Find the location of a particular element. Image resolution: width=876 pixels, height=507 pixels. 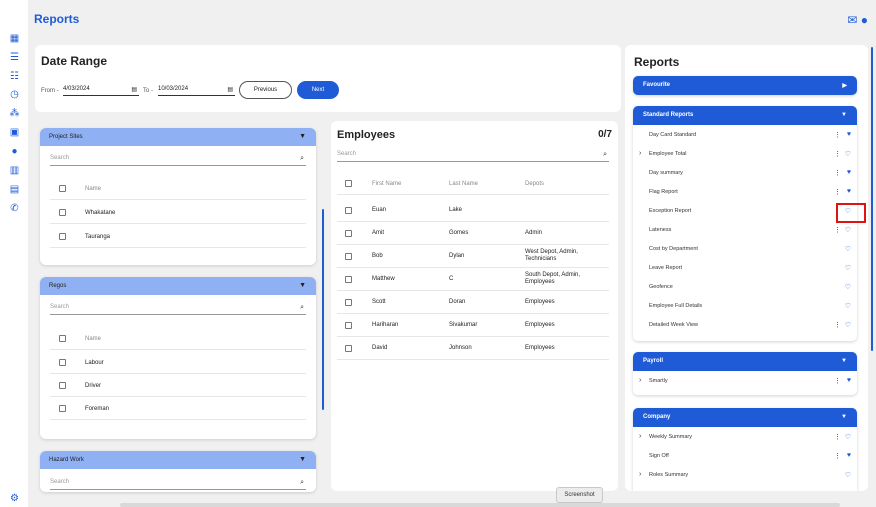

user-icon: ● is located at coordinates (864, 20).